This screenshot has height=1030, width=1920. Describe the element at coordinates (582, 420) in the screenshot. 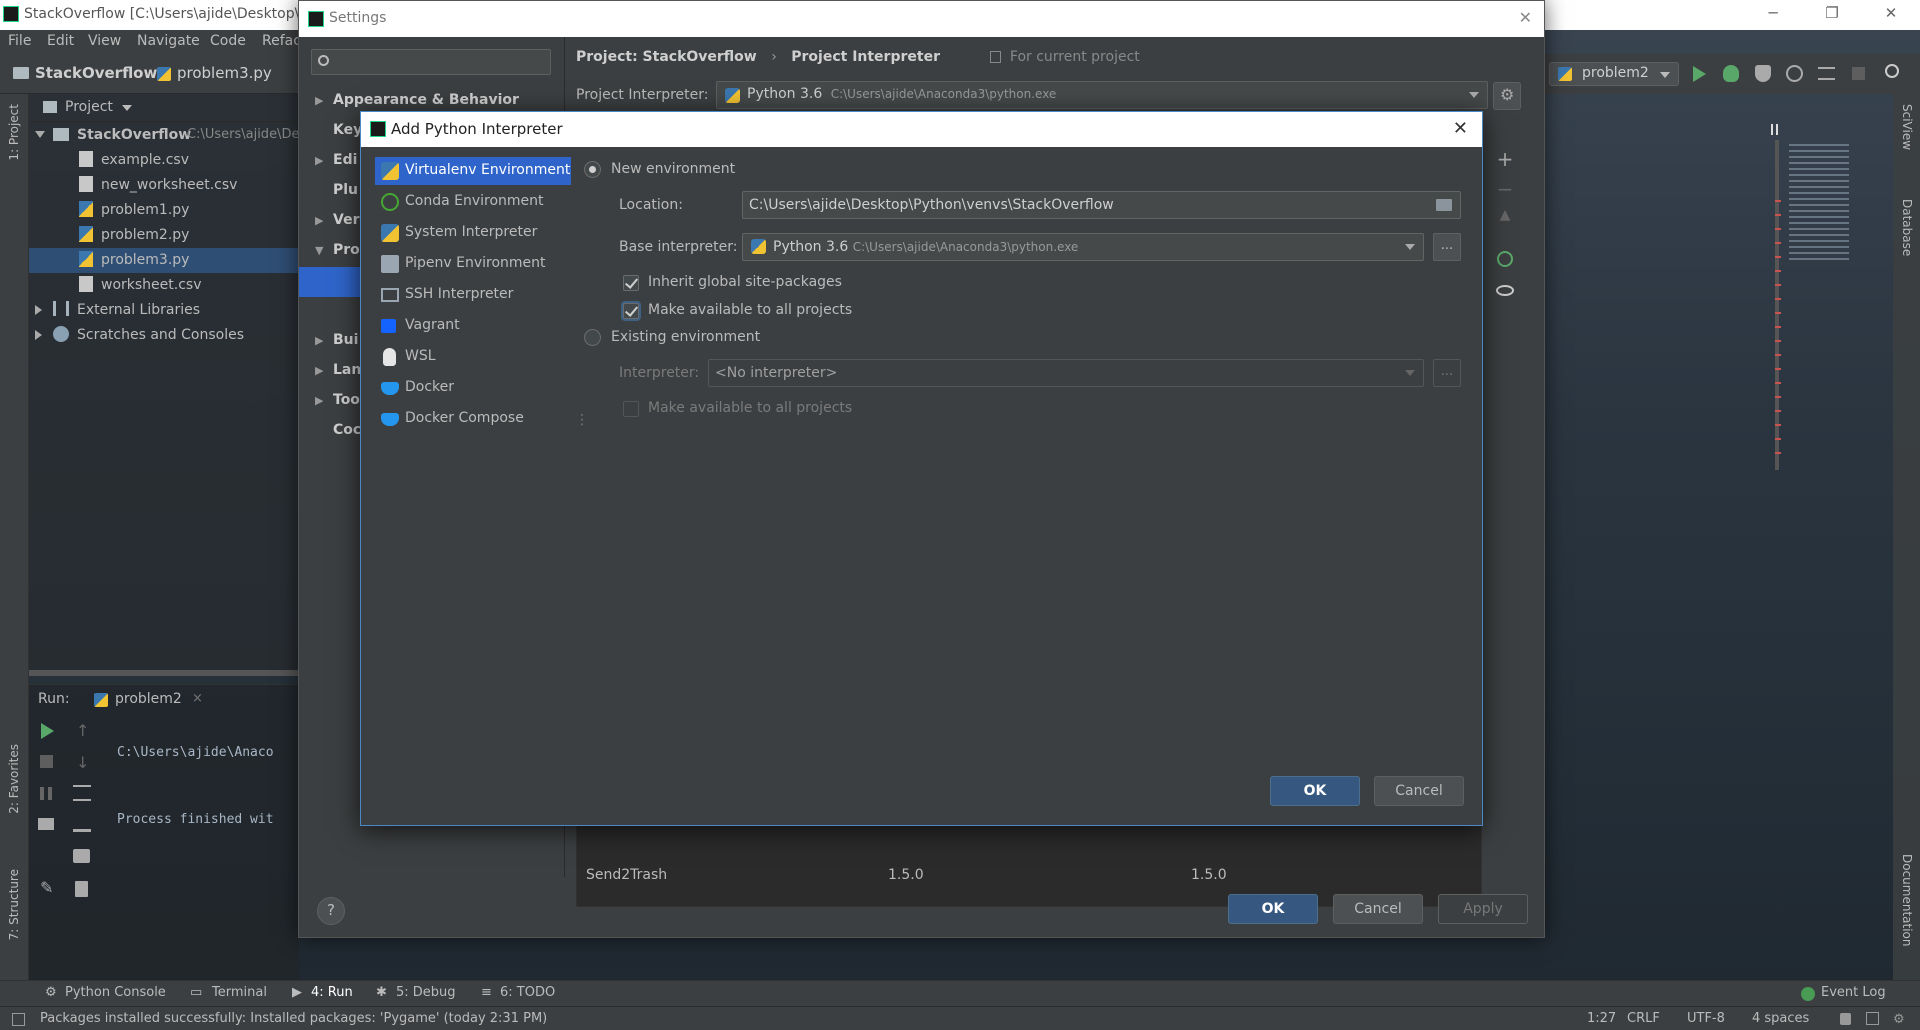

I see `splitter-handle: ⋮` at that location.